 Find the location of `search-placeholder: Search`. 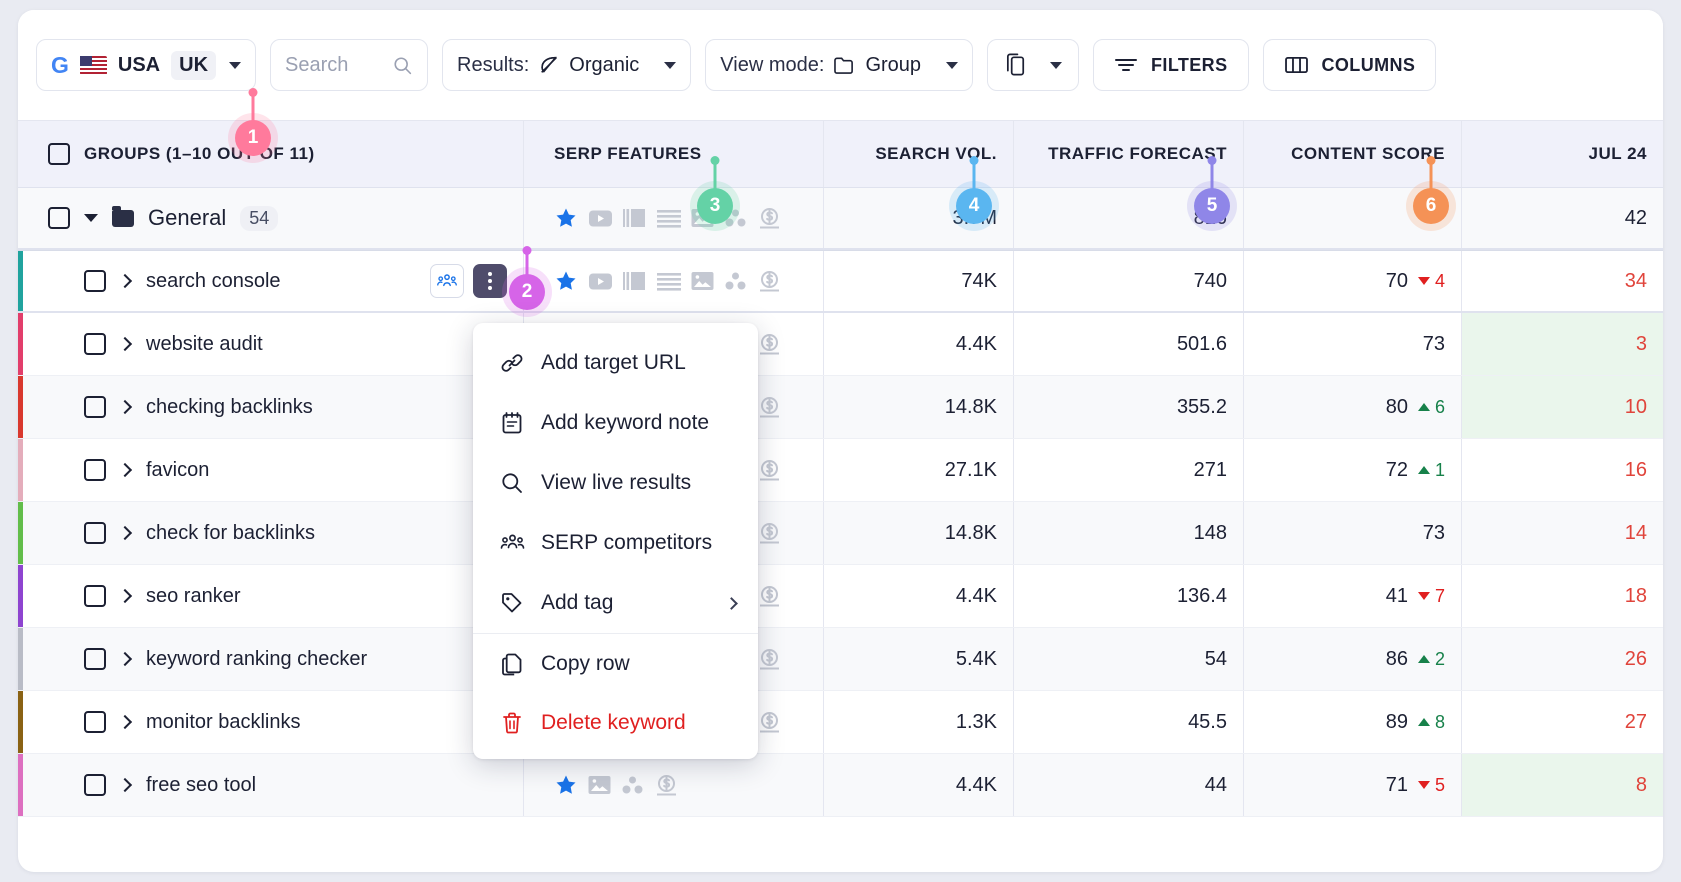

search-placeholder: Search is located at coordinates (317, 64).